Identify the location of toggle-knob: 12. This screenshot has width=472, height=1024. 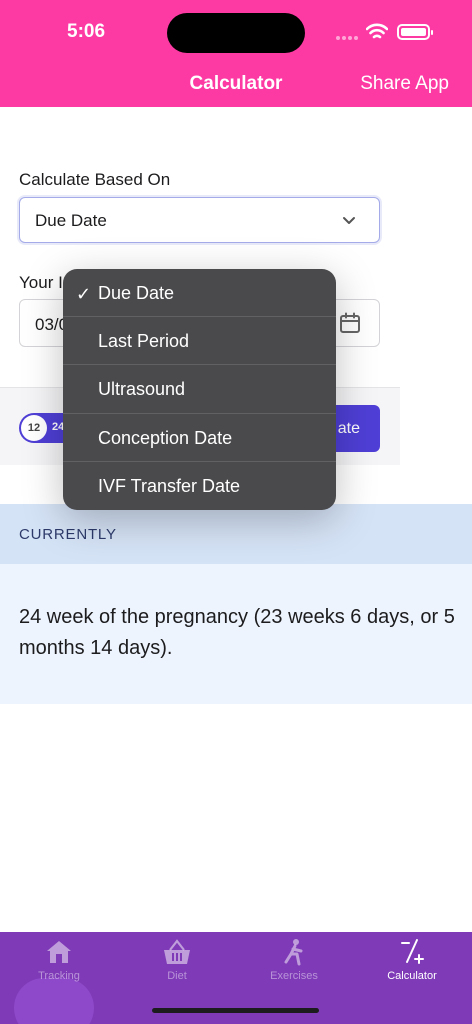
(34, 428).